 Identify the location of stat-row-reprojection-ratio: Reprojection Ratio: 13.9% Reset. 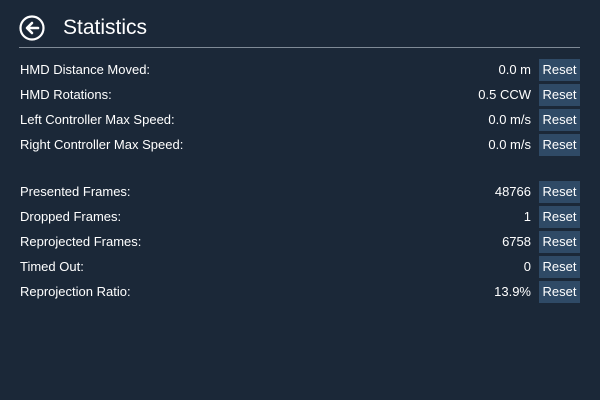
(300, 292).